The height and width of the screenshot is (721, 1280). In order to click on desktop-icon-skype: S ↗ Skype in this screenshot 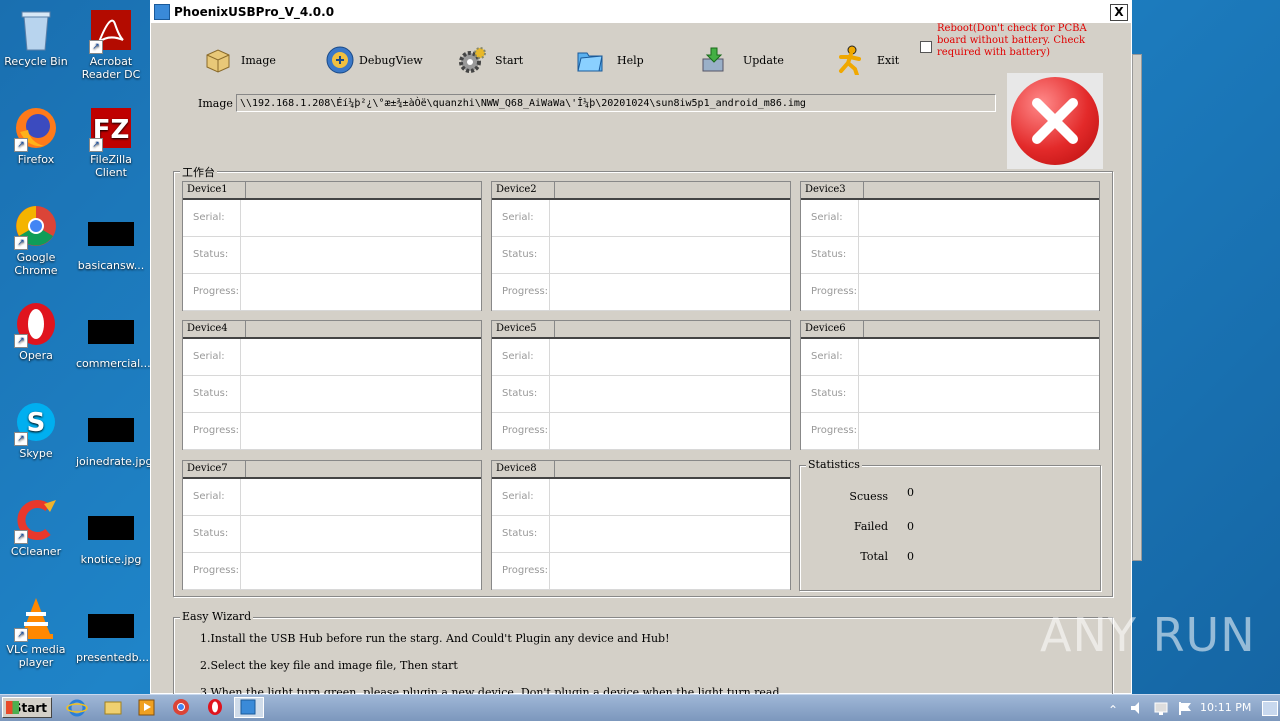, I will do `click(36, 430)`.